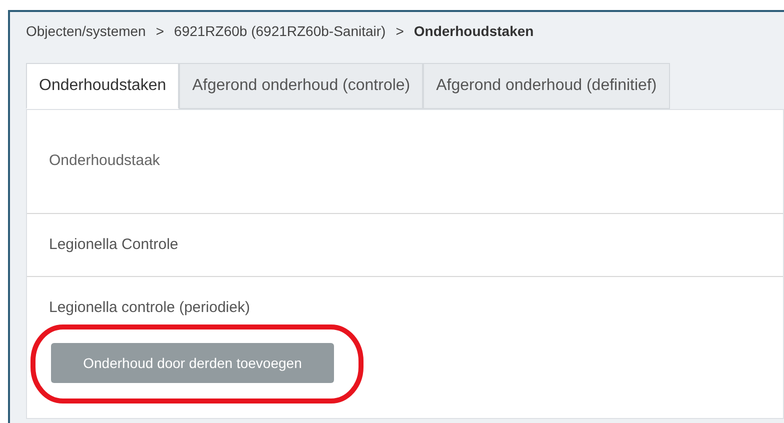 This screenshot has height=423, width=784. I want to click on breadcrumb-link: 6921RZ60b (6921RZ60b-Sanitair), so click(280, 31).